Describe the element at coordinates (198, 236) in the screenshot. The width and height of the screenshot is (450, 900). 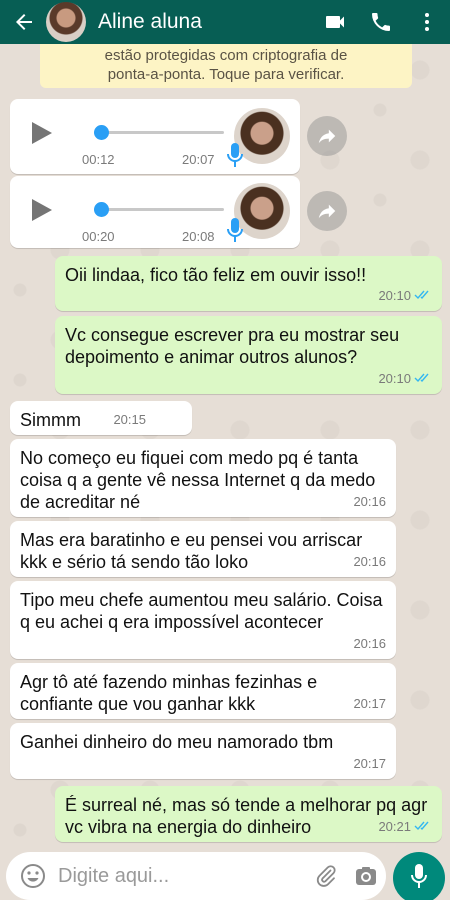
I see `message-time: 20:08` at that location.